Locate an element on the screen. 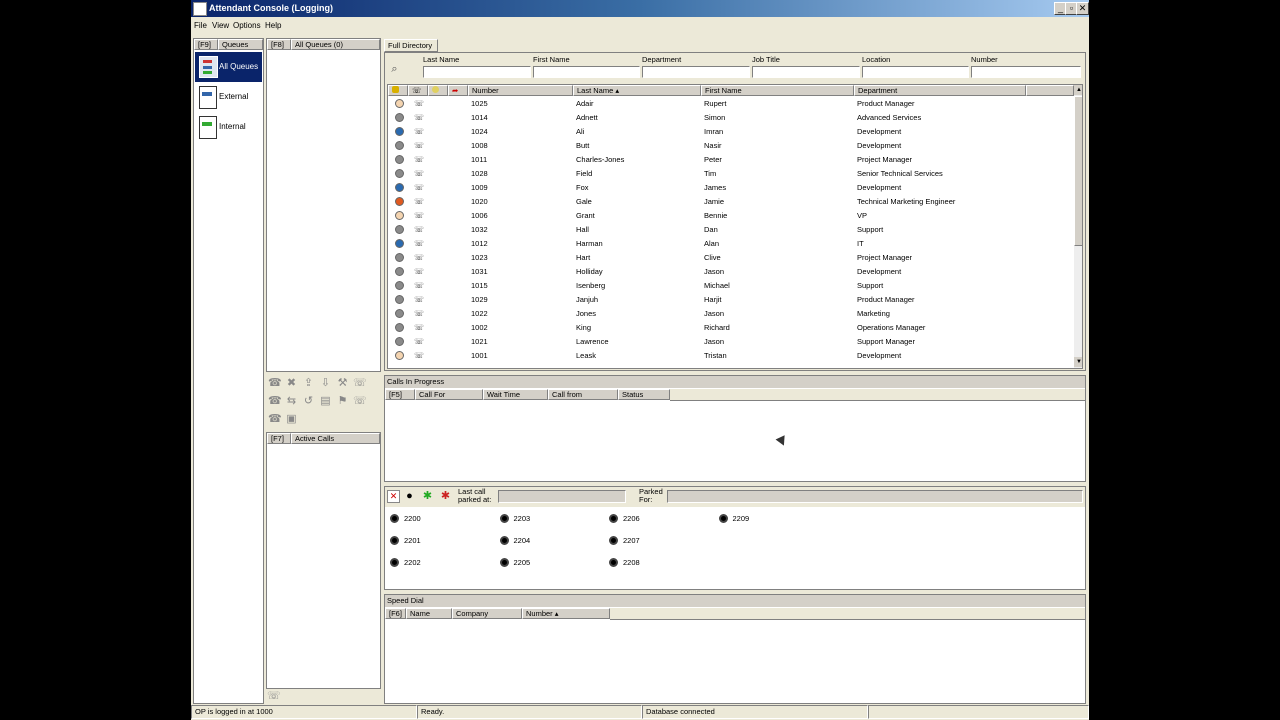 The width and height of the screenshot is (1280, 720). table-row: ☏ 1001 Leask Tristan Development is located at coordinates (731, 356).